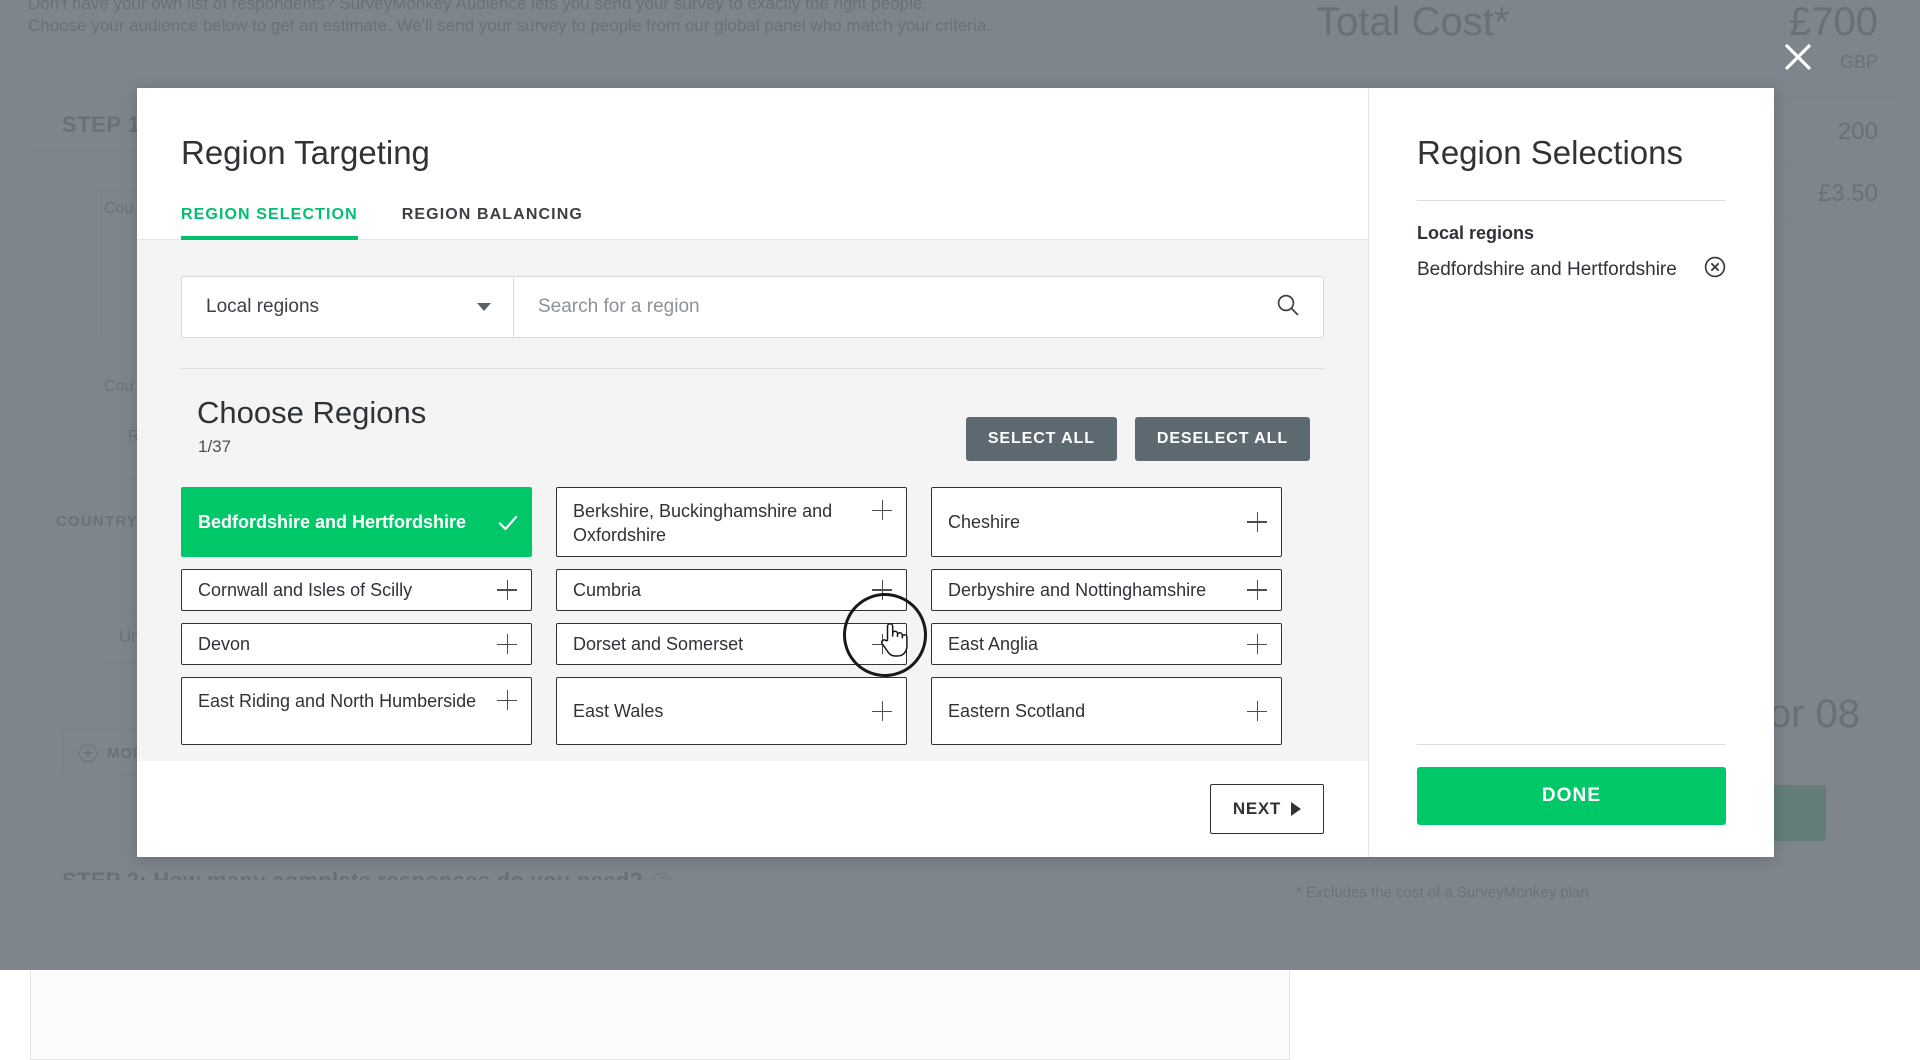  I want to click on selected-region-label: Bedfordshire and Hertfordshire, so click(1554, 270).